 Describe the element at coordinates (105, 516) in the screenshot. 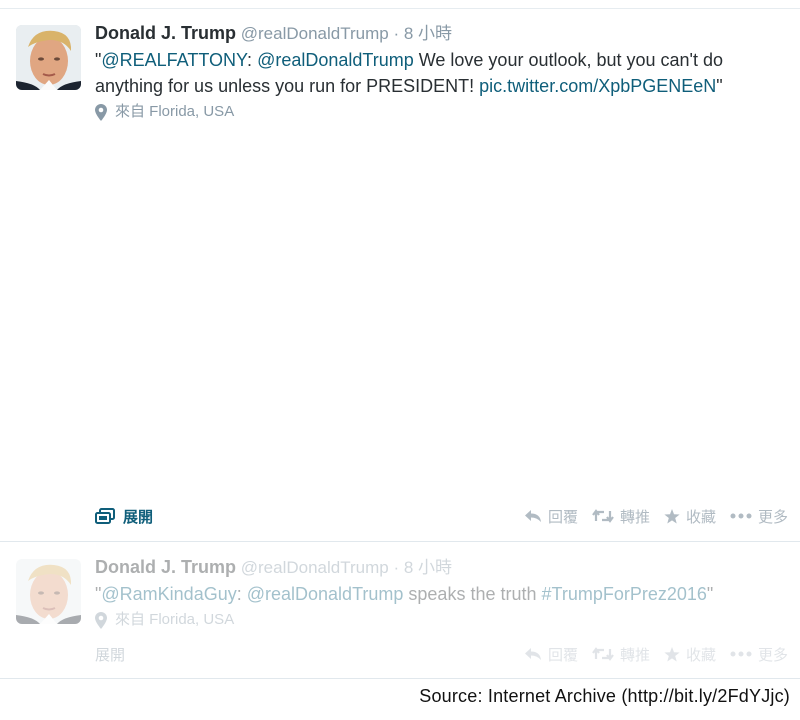

I see `media-stack-icon` at that location.